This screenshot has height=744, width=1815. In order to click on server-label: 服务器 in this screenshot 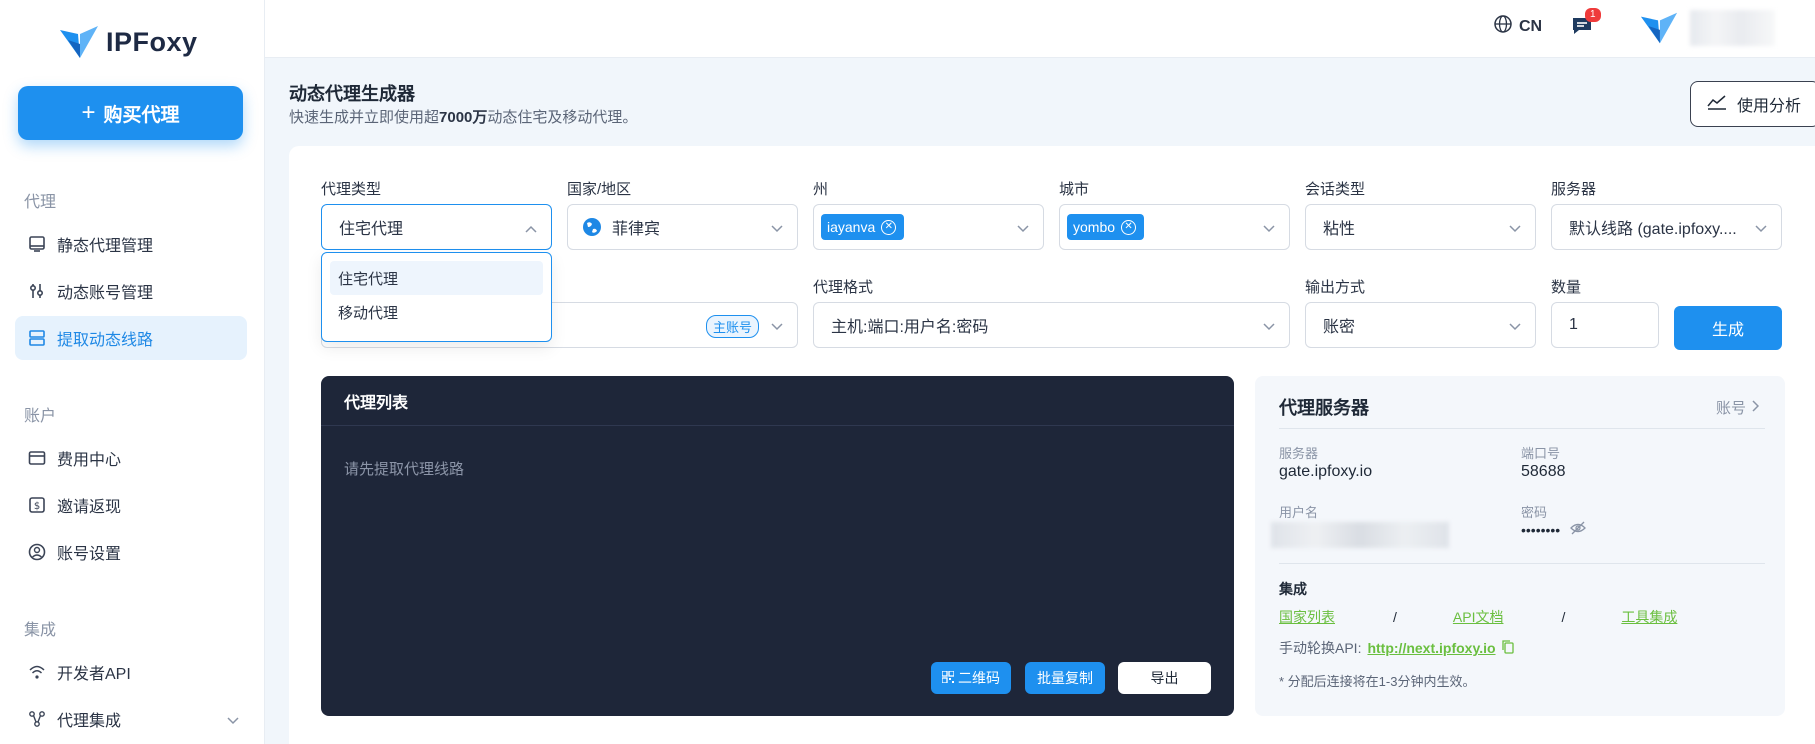, I will do `click(1574, 189)`.